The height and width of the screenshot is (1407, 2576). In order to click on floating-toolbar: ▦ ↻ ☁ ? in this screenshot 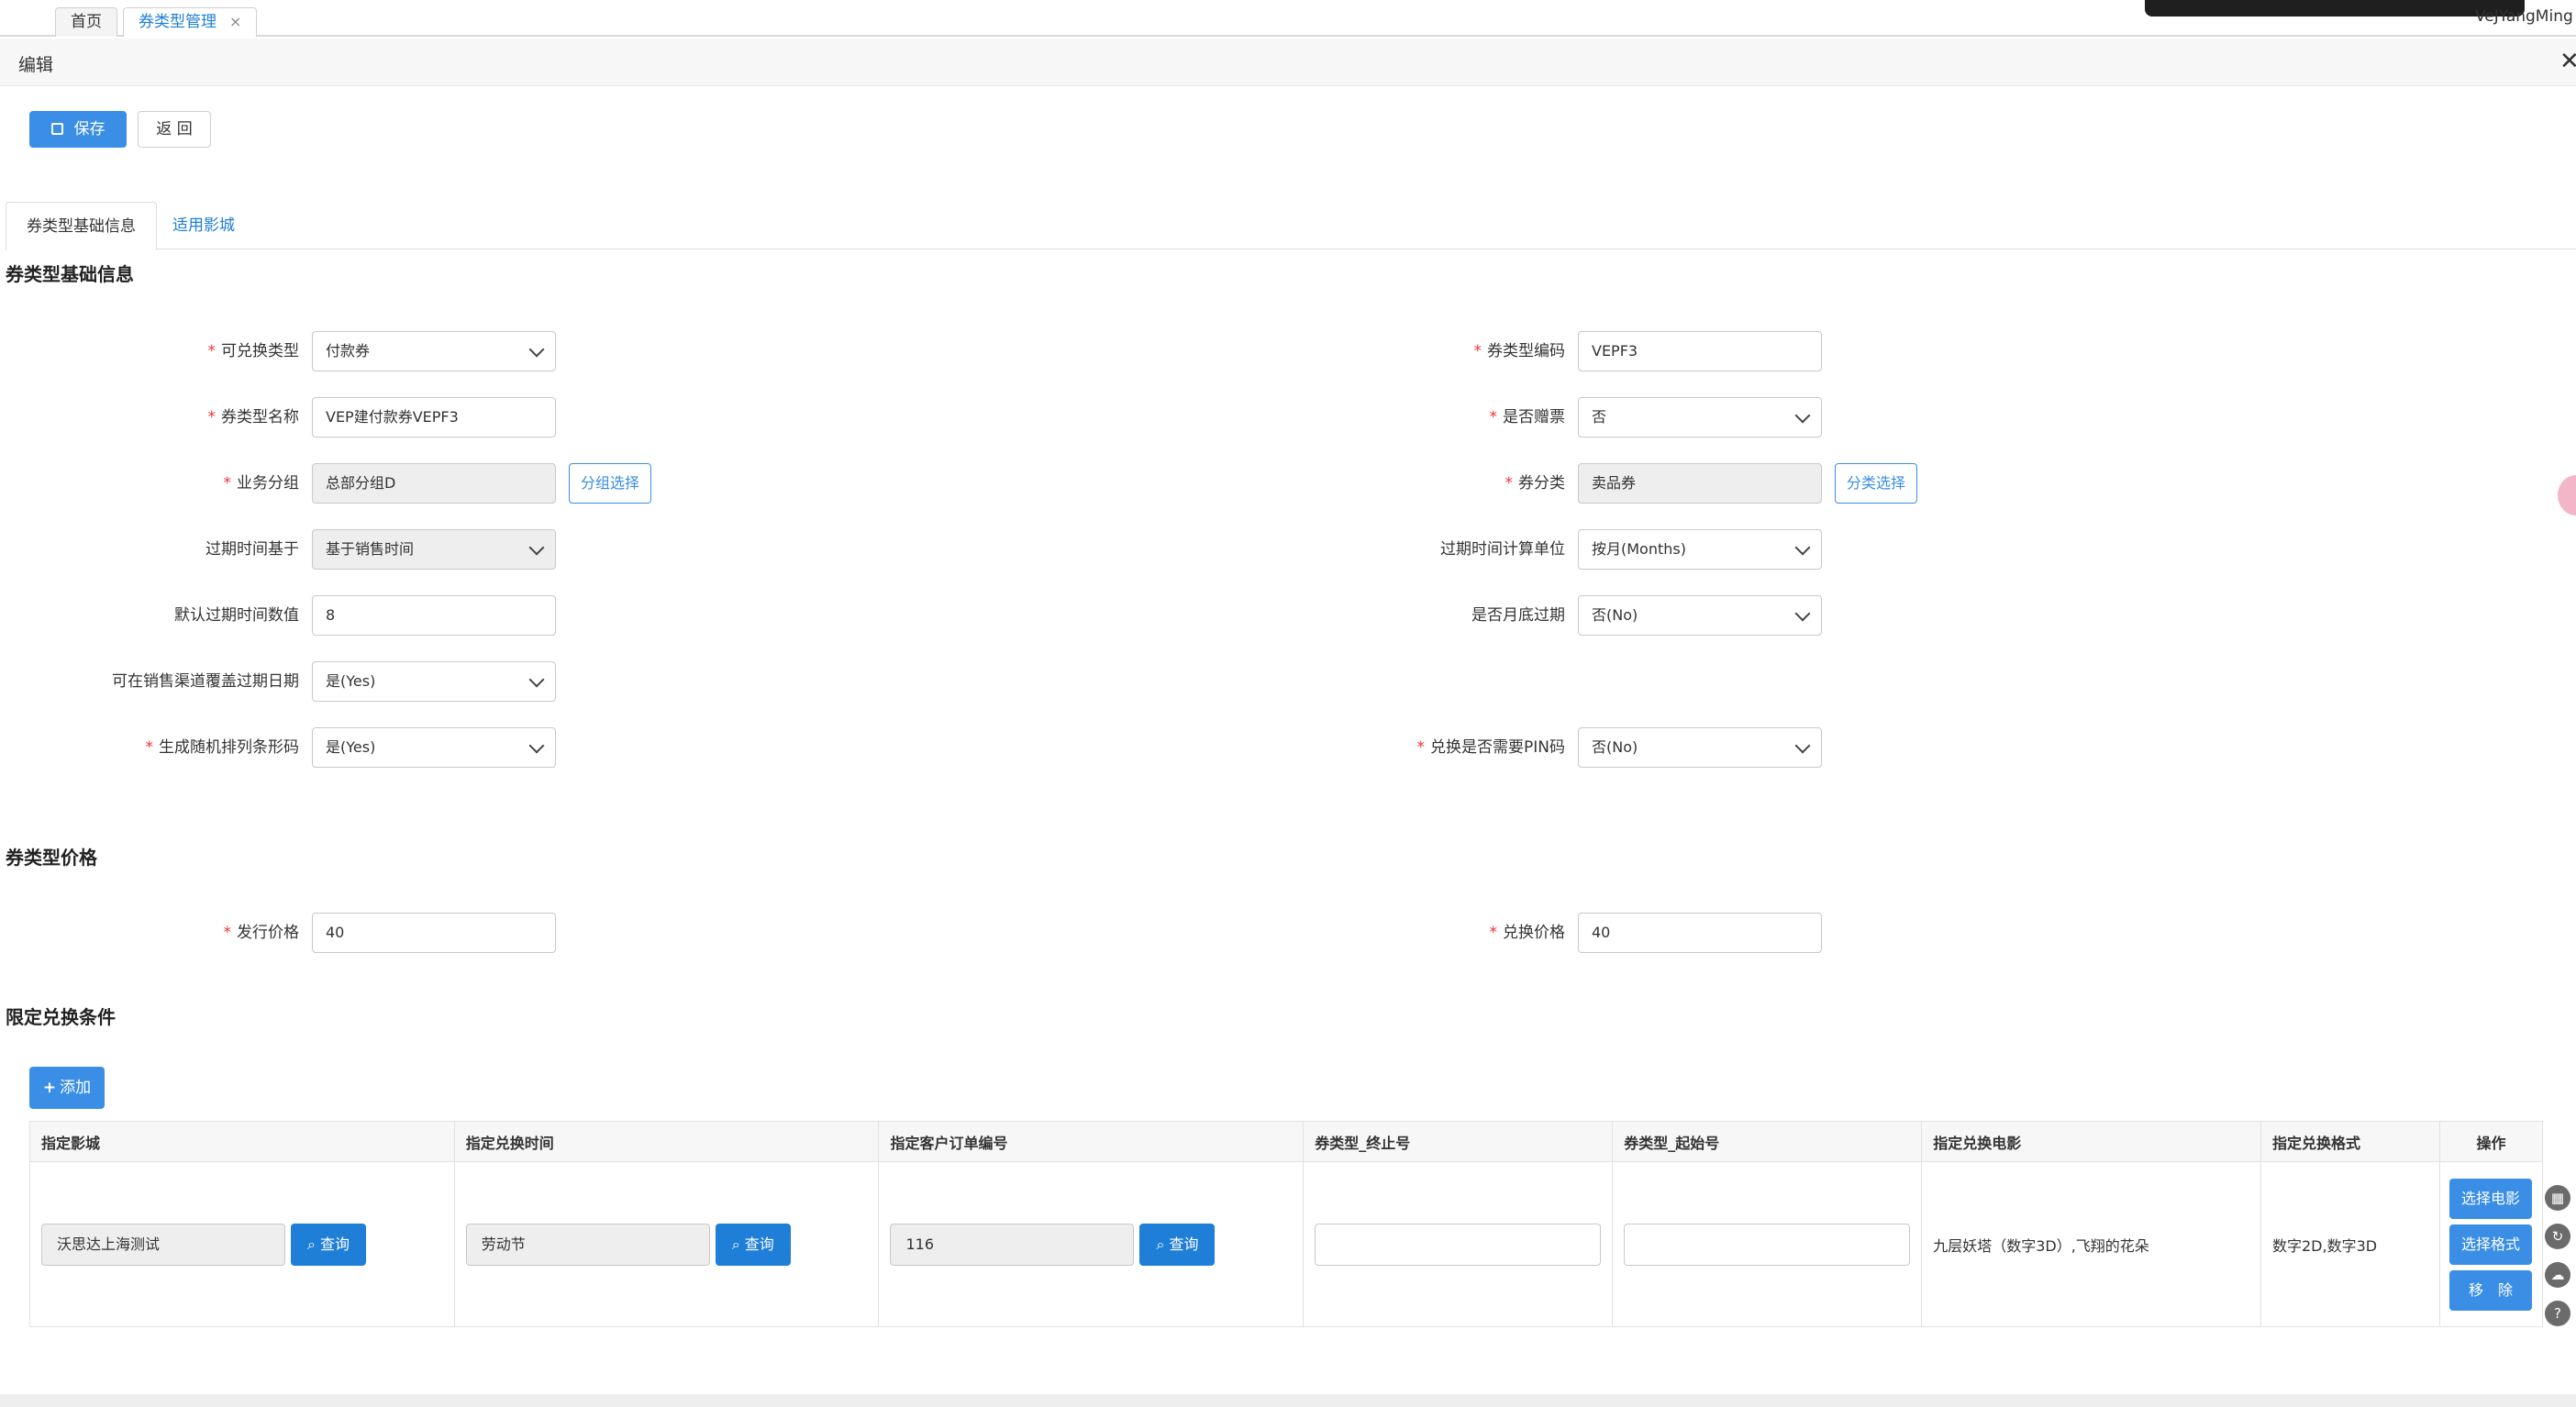, I will do `click(2557, 1262)`.